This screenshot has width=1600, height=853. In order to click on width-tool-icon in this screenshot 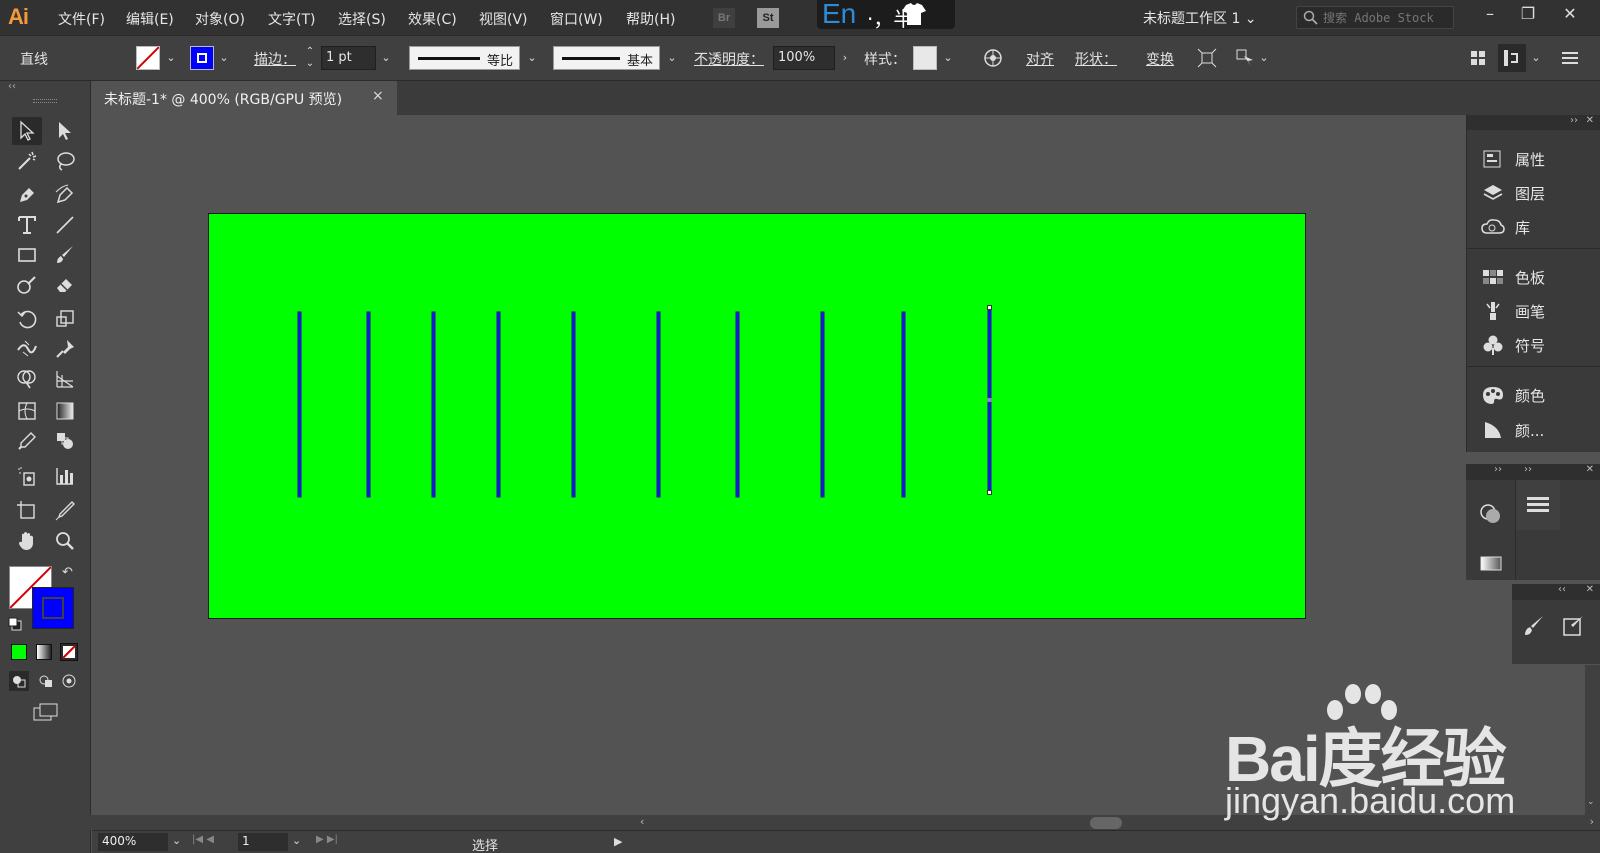, I will do `click(27, 349)`.